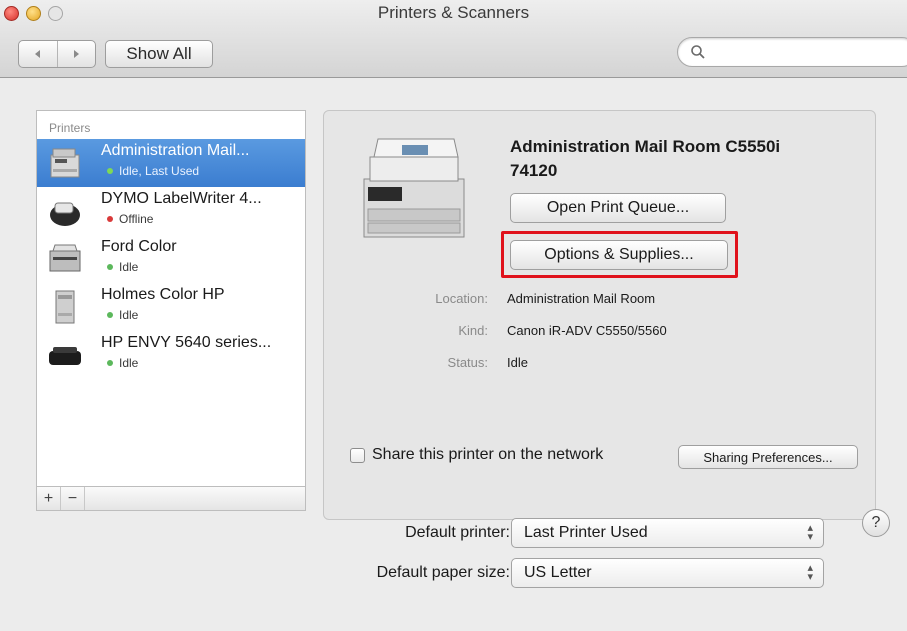 The width and height of the screenshot is (907, 631). What do you see at coordinates (792, 52) in the screenshot?
I see `search-field` at bounding box center [792, 52].